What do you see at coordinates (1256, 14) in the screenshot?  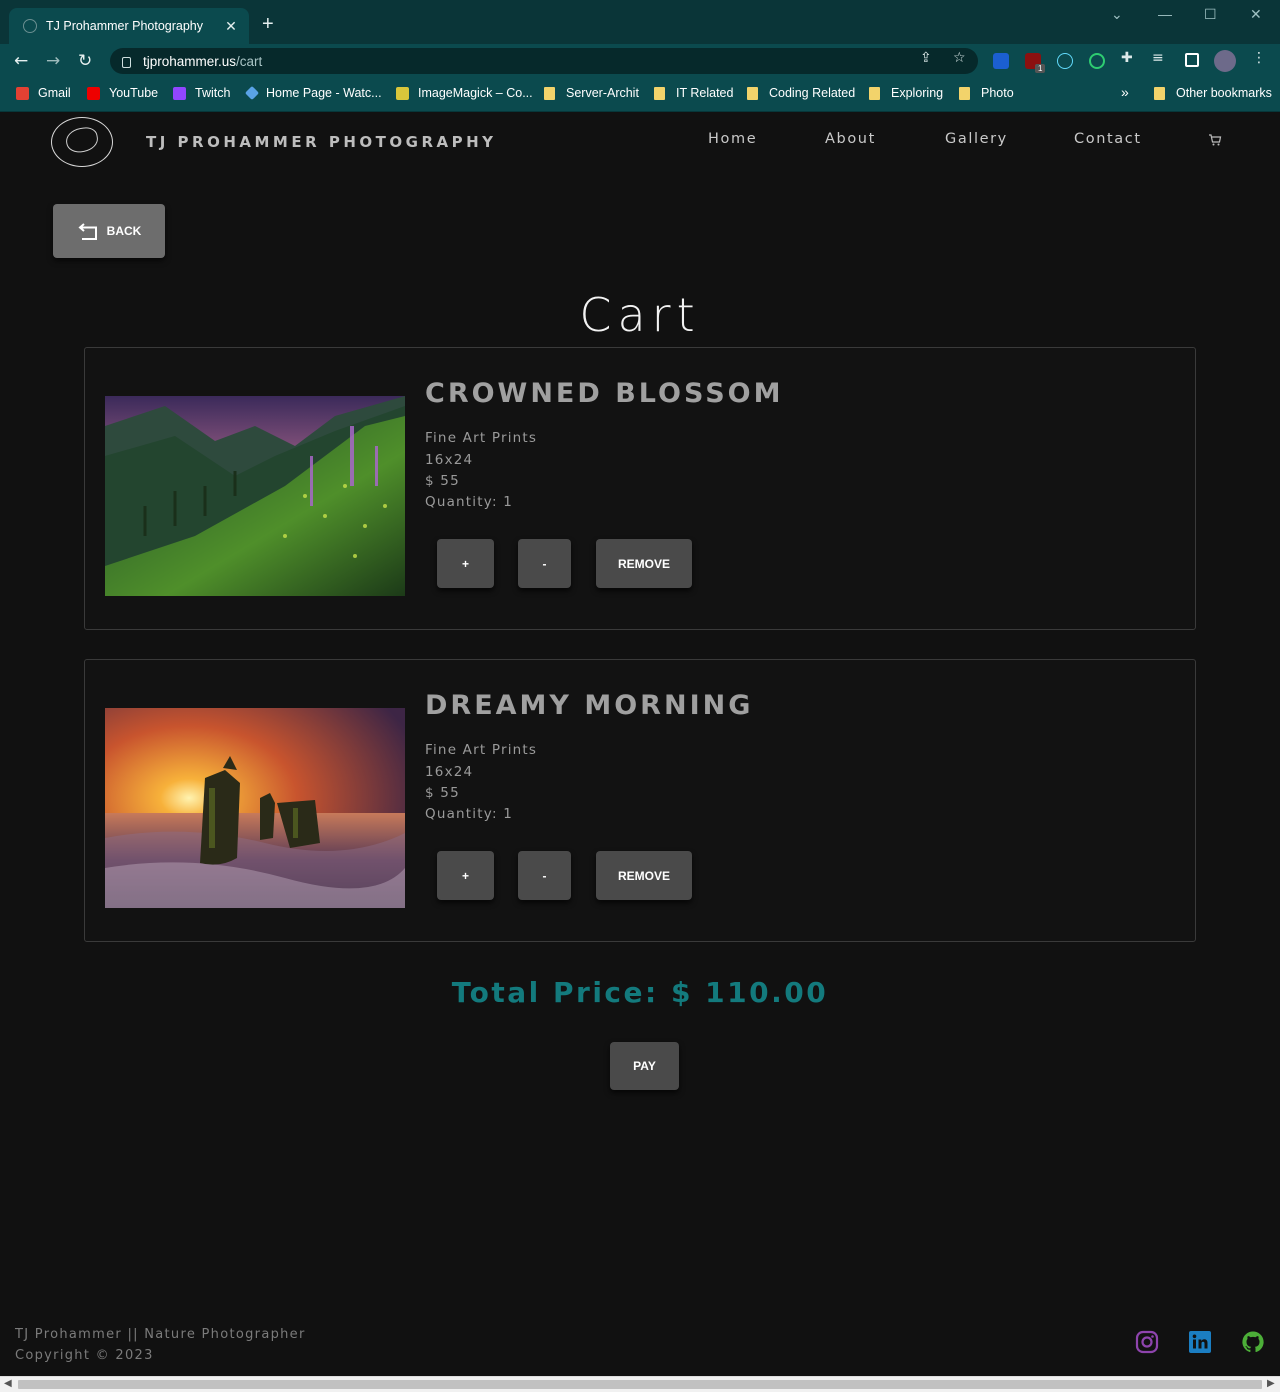 I see `window-close-icon: ✕` at bounding box center [1256, 14].